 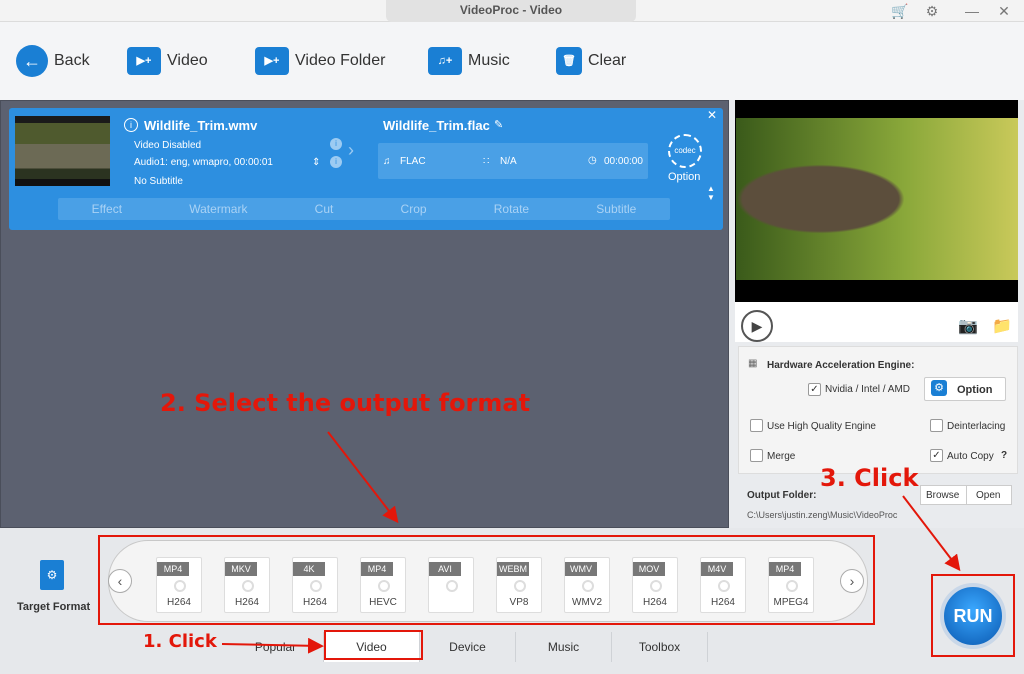 I want to click on arrow-step3, so click(x=931, y=533).